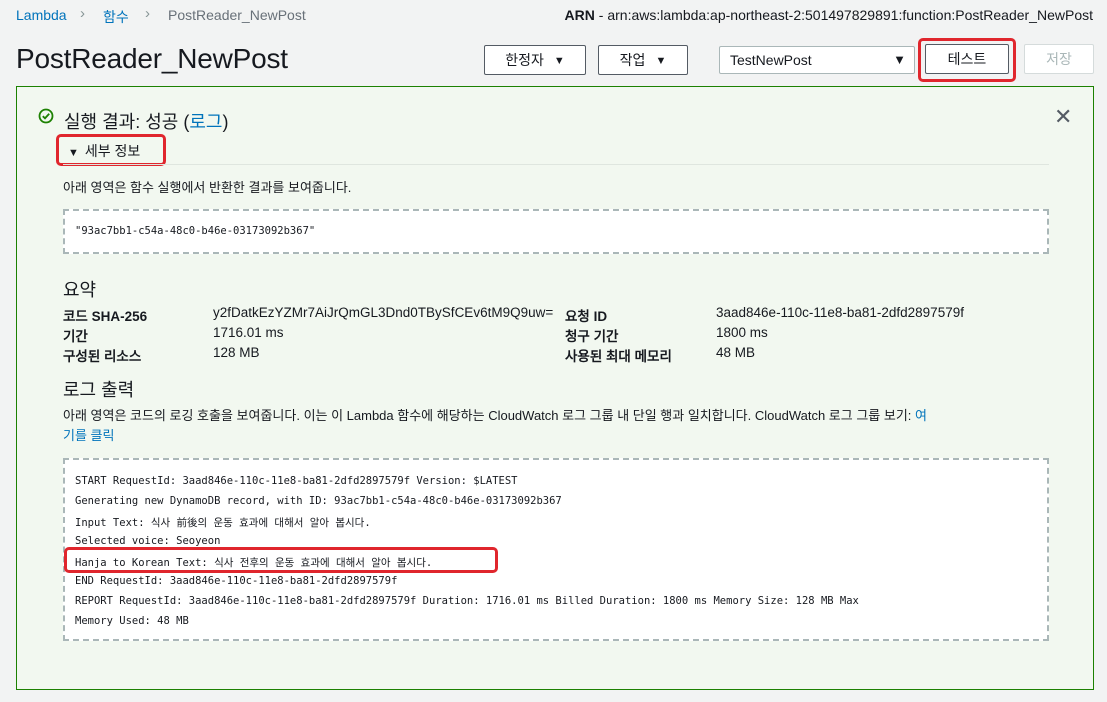 The height and width of the screenshot is (702, 1107). Describe the element at coordinates (524, 60) in the screenshot. I see `qualifier-label: 한정자` at that location.